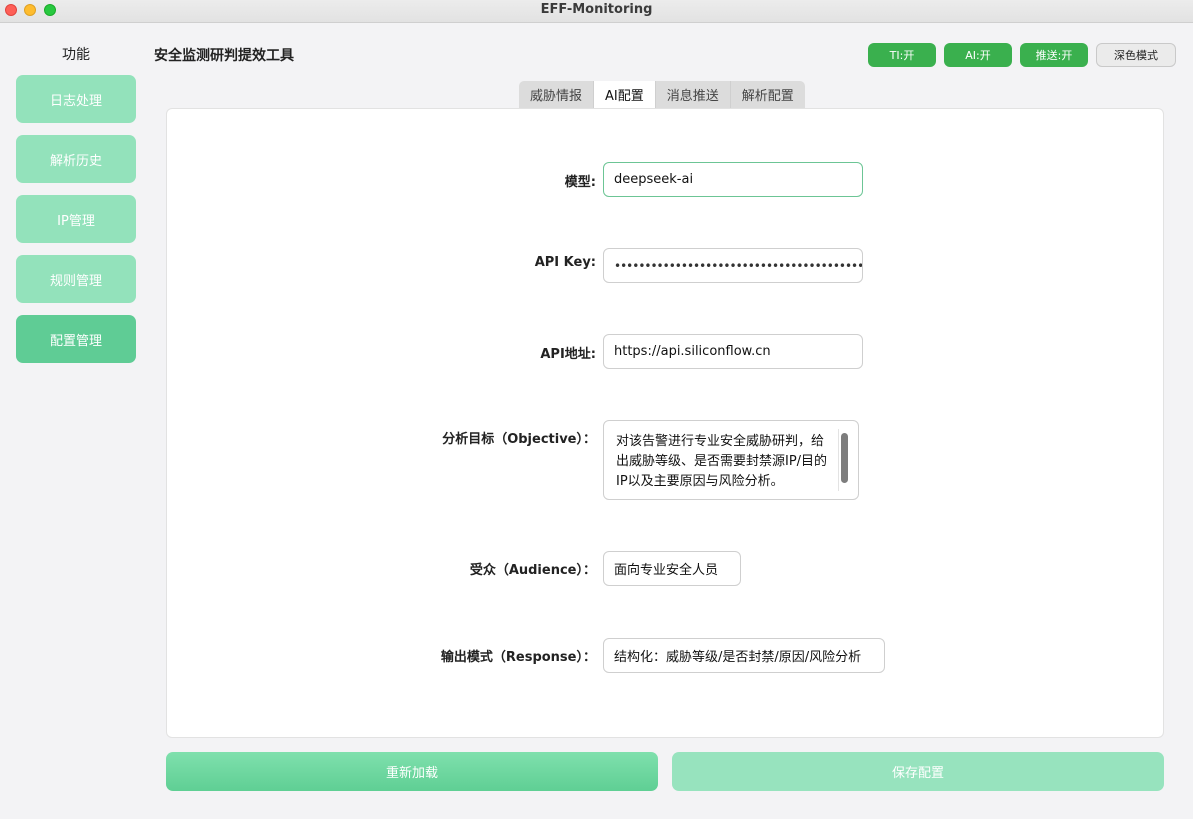 The width and height of the screenshot is (1193, 819). I want to click on sidebar-item-parse-history: 解析历史, so click(76, 159).